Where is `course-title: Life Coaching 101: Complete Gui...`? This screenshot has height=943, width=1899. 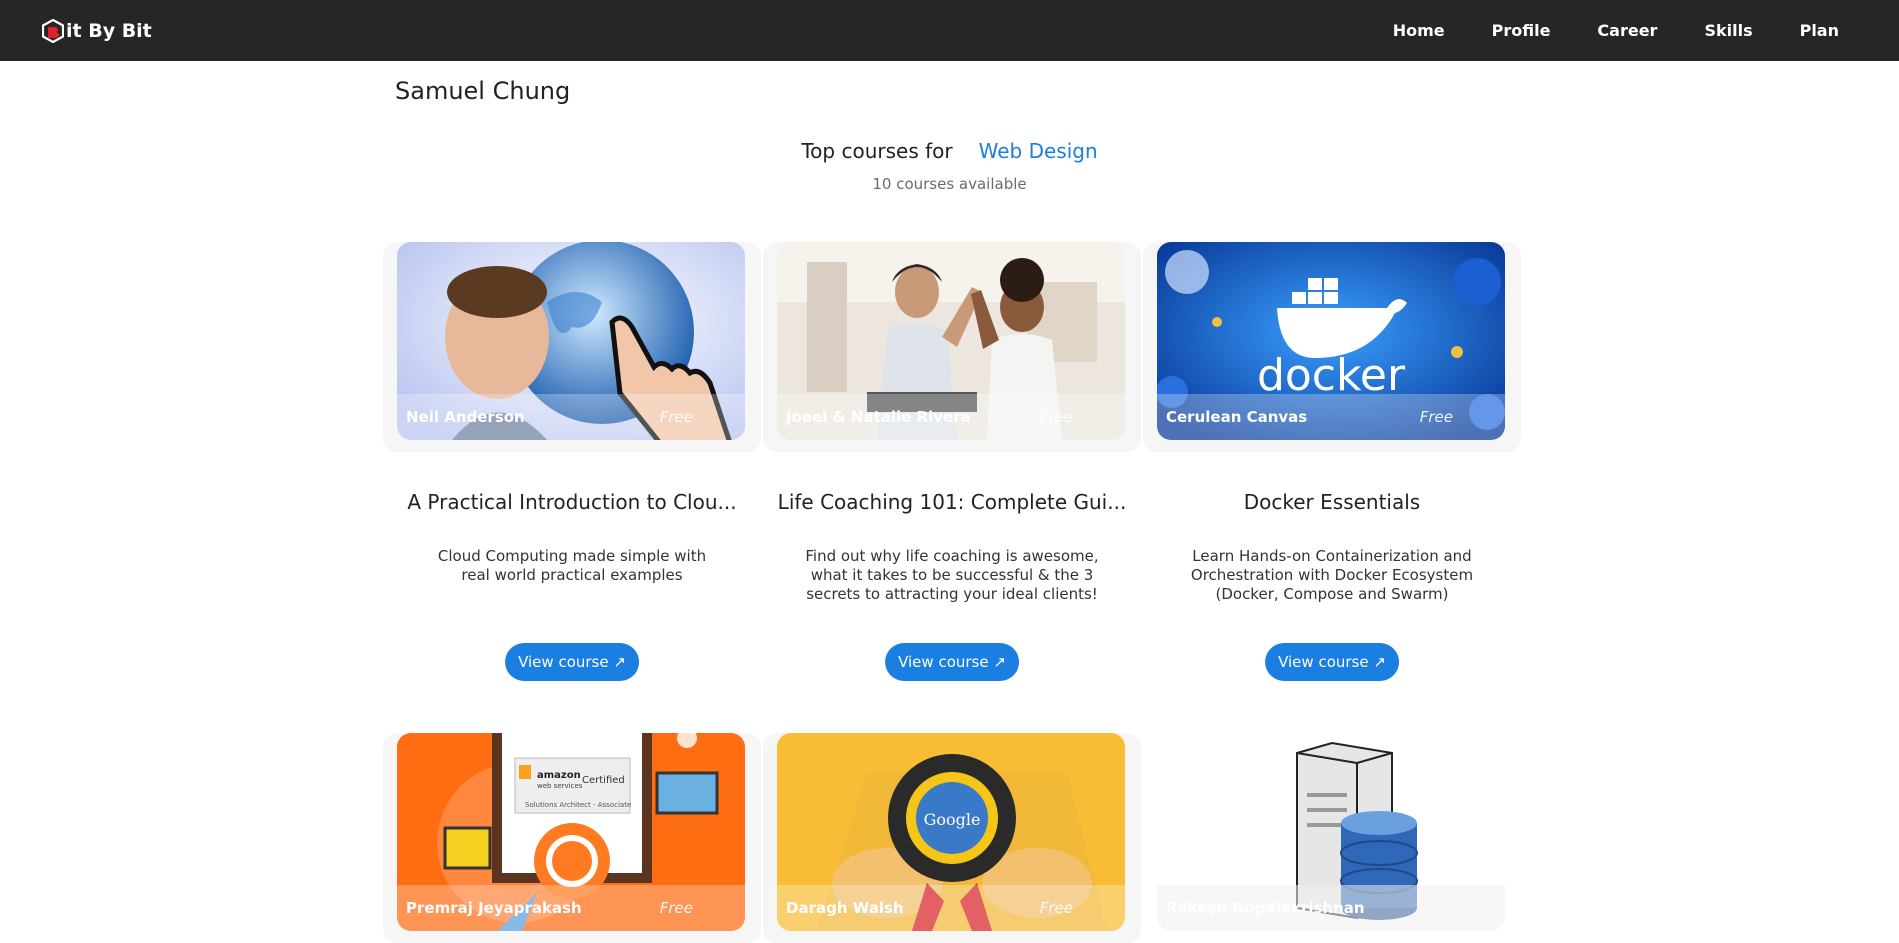
course-title: Life Coaching 101: Complete Gui... is located at coordinates (952, 502).